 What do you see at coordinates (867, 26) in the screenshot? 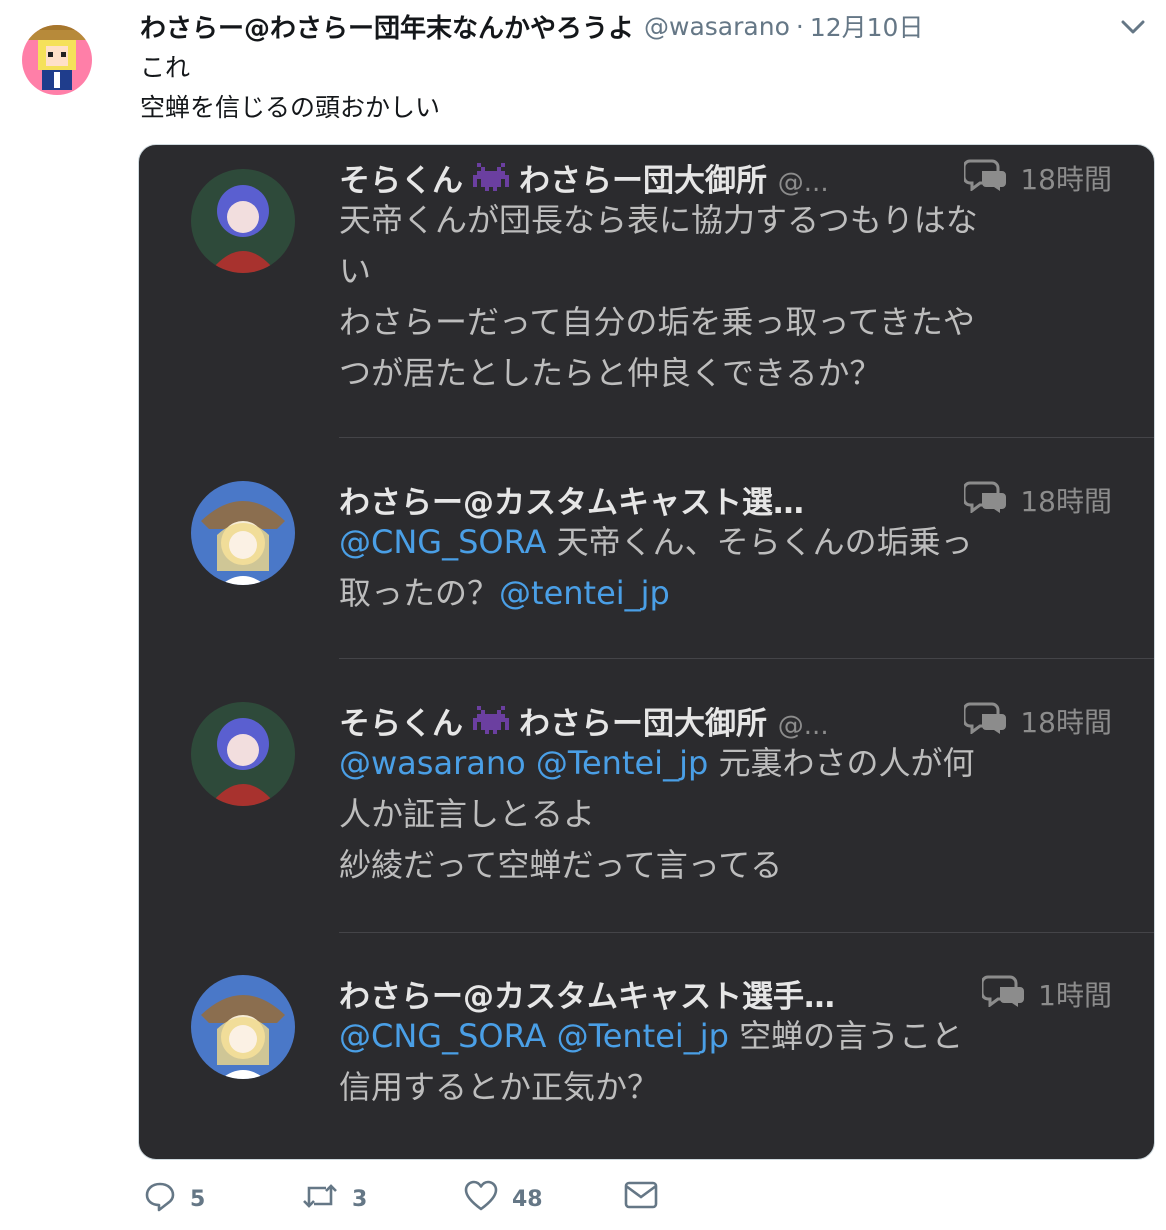
I see `tweet-date: 12月10日` at bounding box center [867, 26].